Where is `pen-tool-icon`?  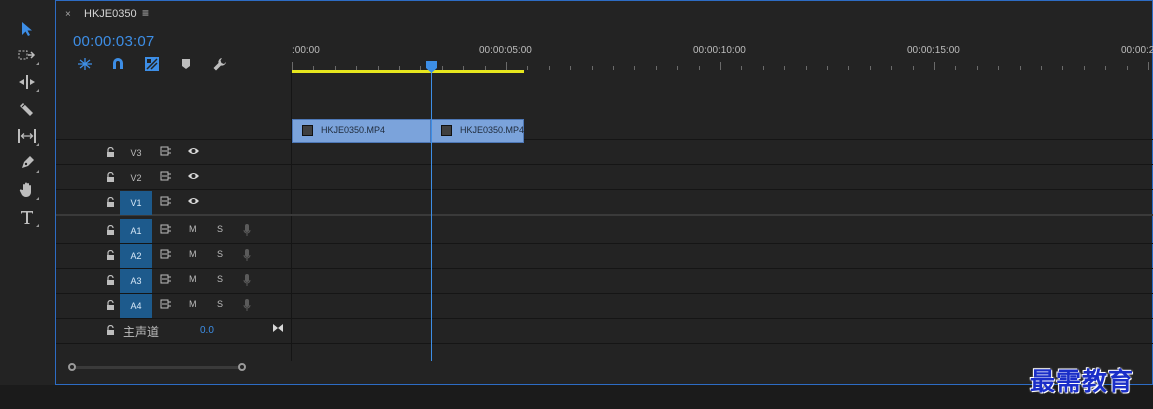 pen-tool-icon is located at coordinates (27, 163).